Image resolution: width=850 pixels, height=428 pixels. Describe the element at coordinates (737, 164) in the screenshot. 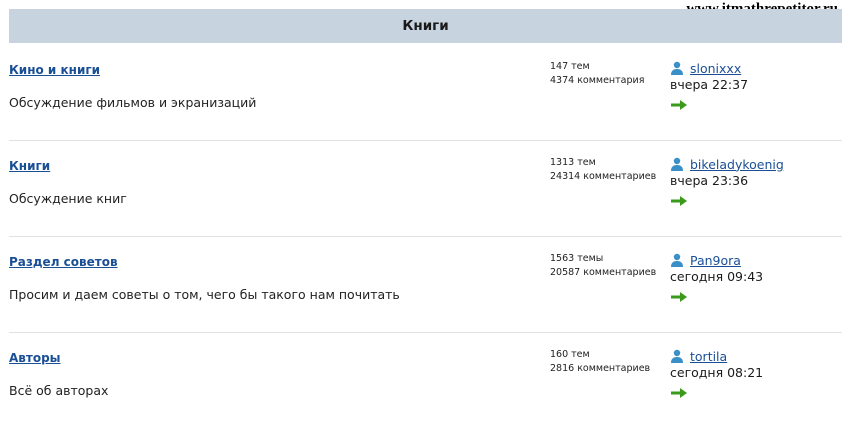

I see `last-post-author-link: bikeladykoenig` at that location.